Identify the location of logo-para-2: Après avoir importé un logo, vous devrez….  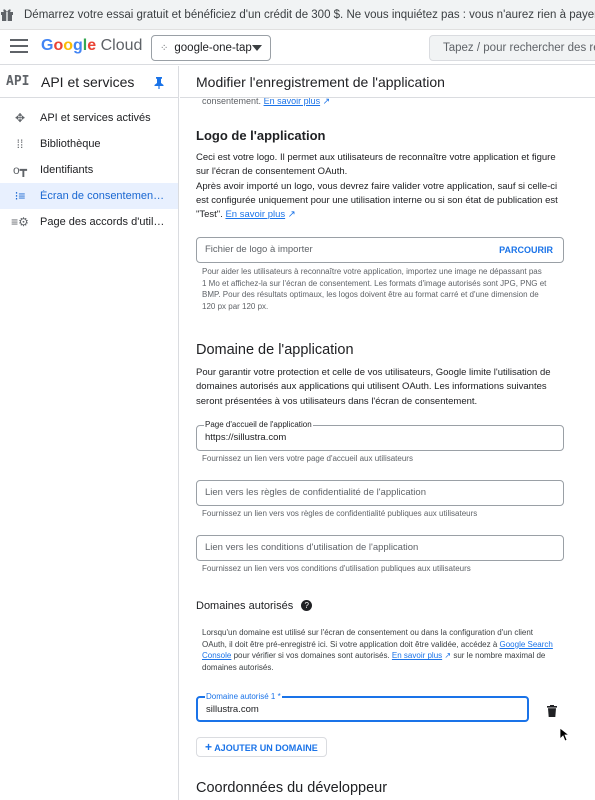
(381, 201).